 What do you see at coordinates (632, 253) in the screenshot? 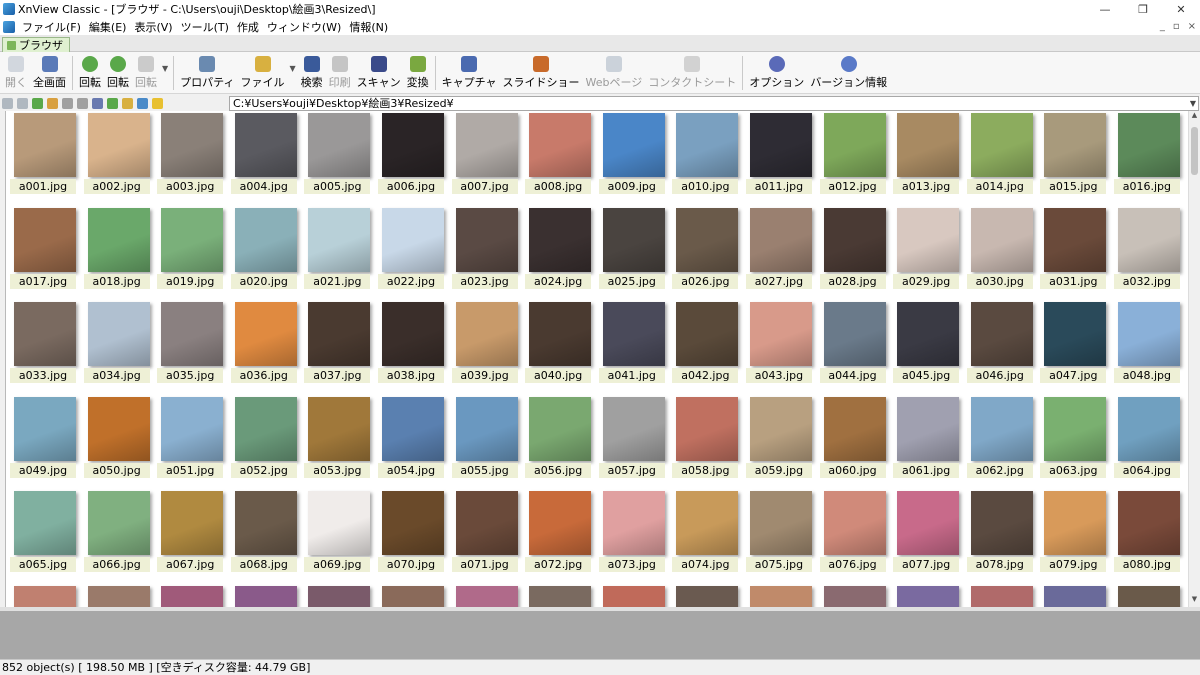
I see `thumbnail-item: a025.jpg` at bounding box center [632, 253].